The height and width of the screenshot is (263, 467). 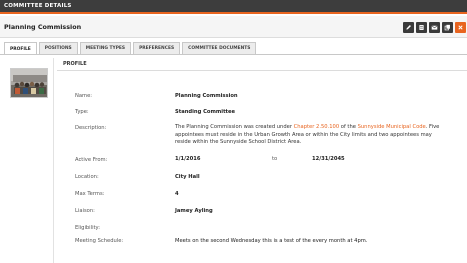 I want to click on tab-meeting-types: MEETING TYPES, so click(x=105, y=48).